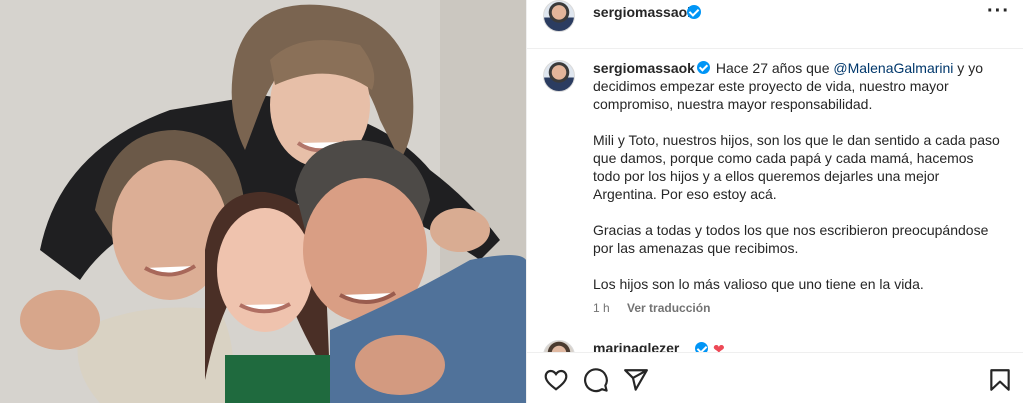 This screenshot has width=1023, height=403. Describe the element at coordinates (596, 380) in the screenshot. I see `comment-icon` at that location.